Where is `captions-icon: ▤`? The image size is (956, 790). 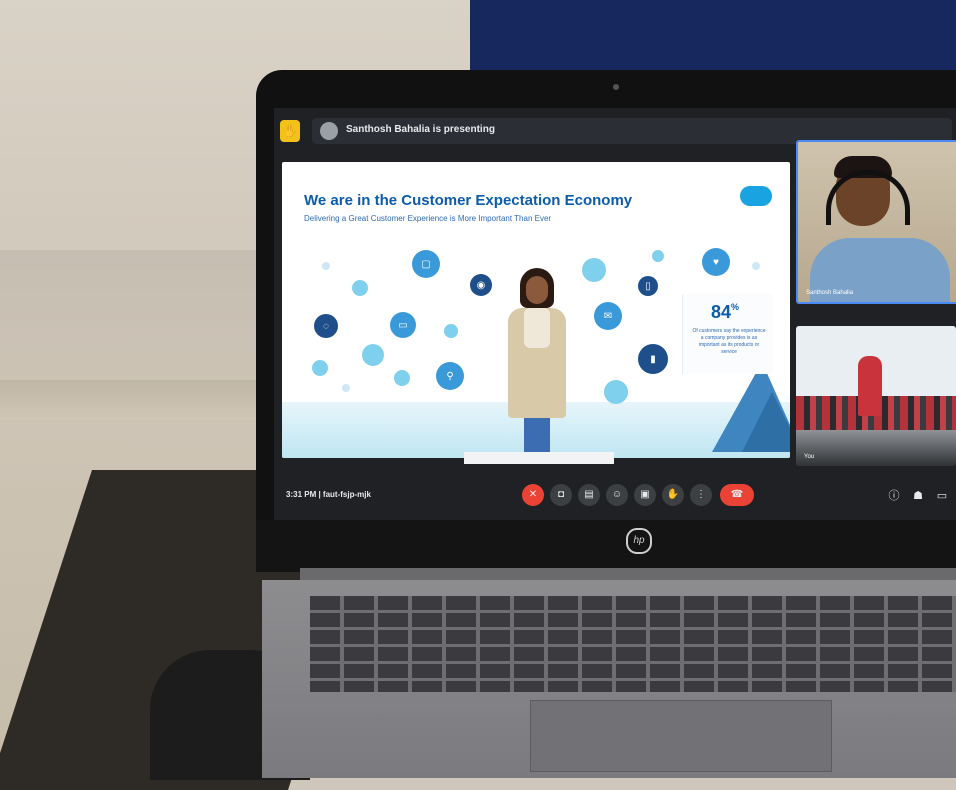 captions-icon: ▤ is located at coordinates (589, 495).